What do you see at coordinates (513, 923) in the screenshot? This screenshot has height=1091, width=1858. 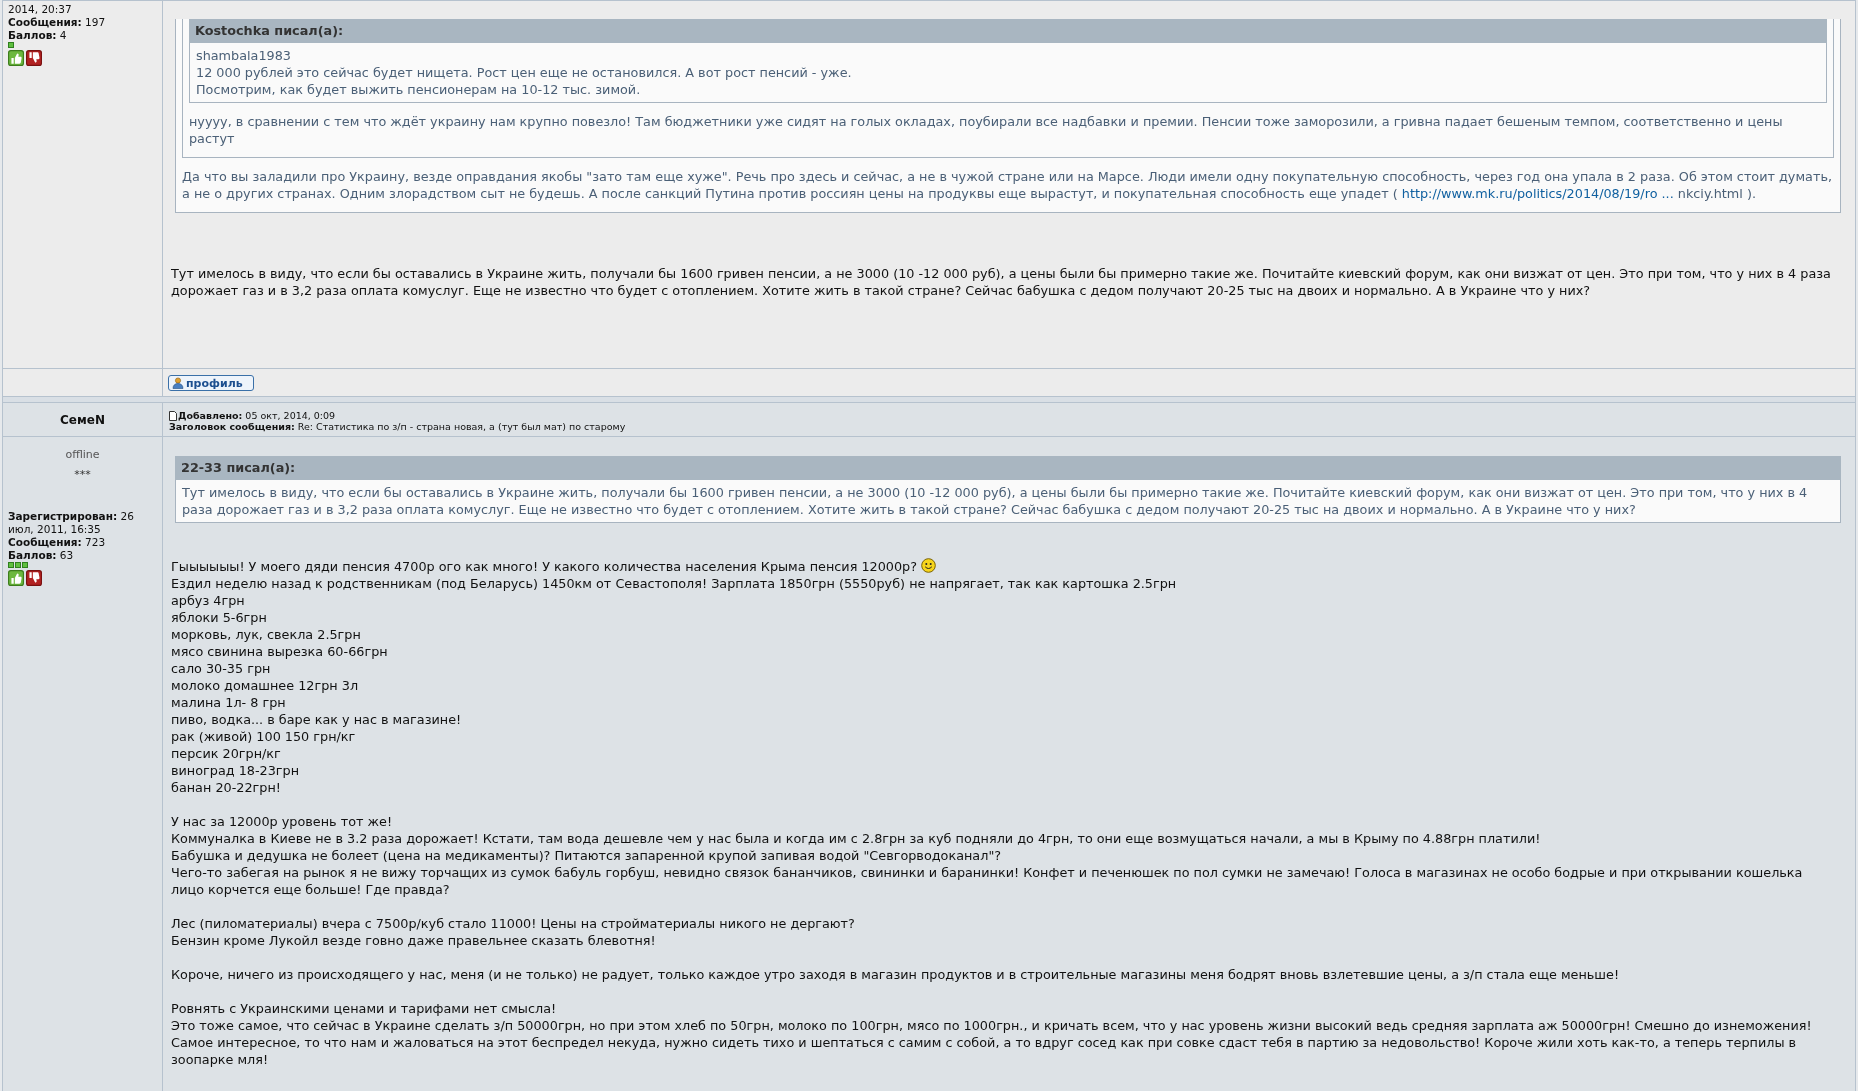 I see `post-text: Лес (пиломатериалы) вчера с 7500р/куб стало 11000! Цены на стройматериалы никого не дергают?` at bounding box center [513, 923].